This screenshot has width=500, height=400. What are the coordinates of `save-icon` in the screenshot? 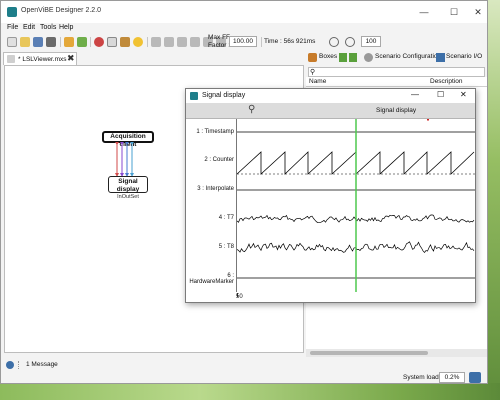 It's located at (38, 42).